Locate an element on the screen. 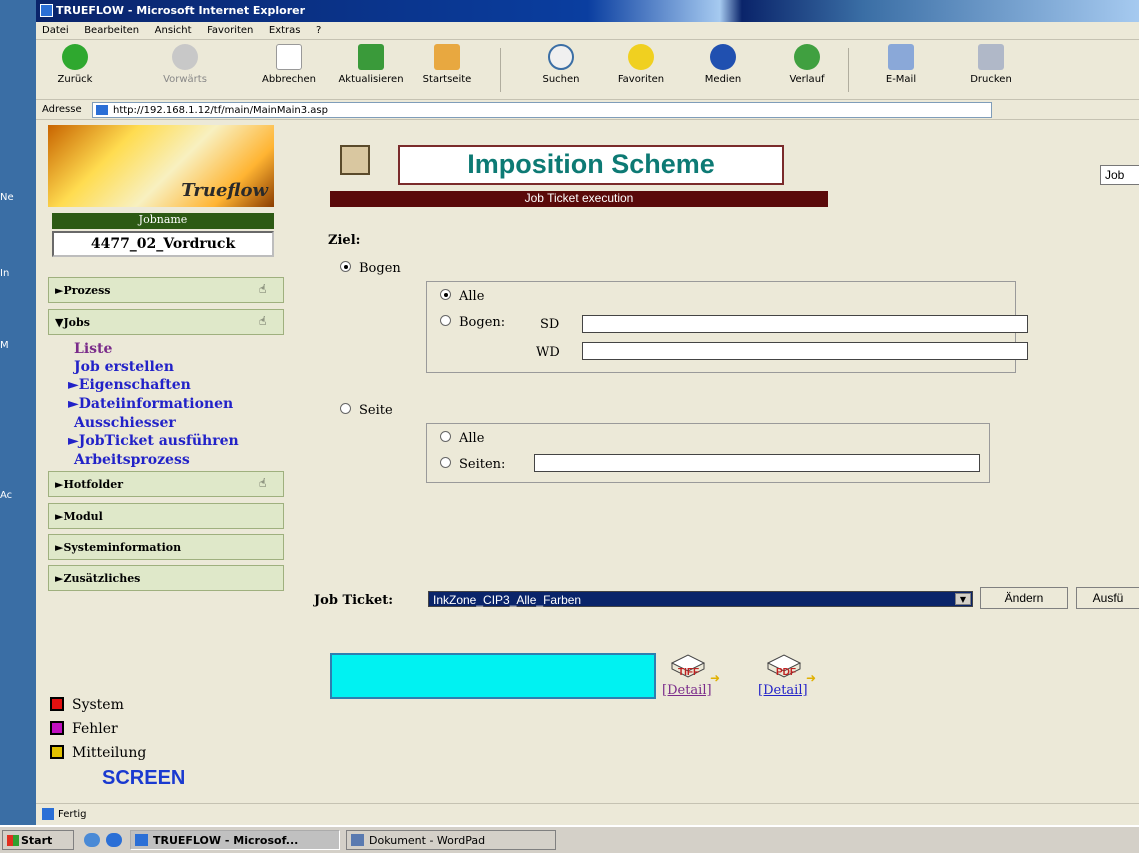  nav-item-ausschiesser: Ausschiesser is located at coordinates (125, 423).